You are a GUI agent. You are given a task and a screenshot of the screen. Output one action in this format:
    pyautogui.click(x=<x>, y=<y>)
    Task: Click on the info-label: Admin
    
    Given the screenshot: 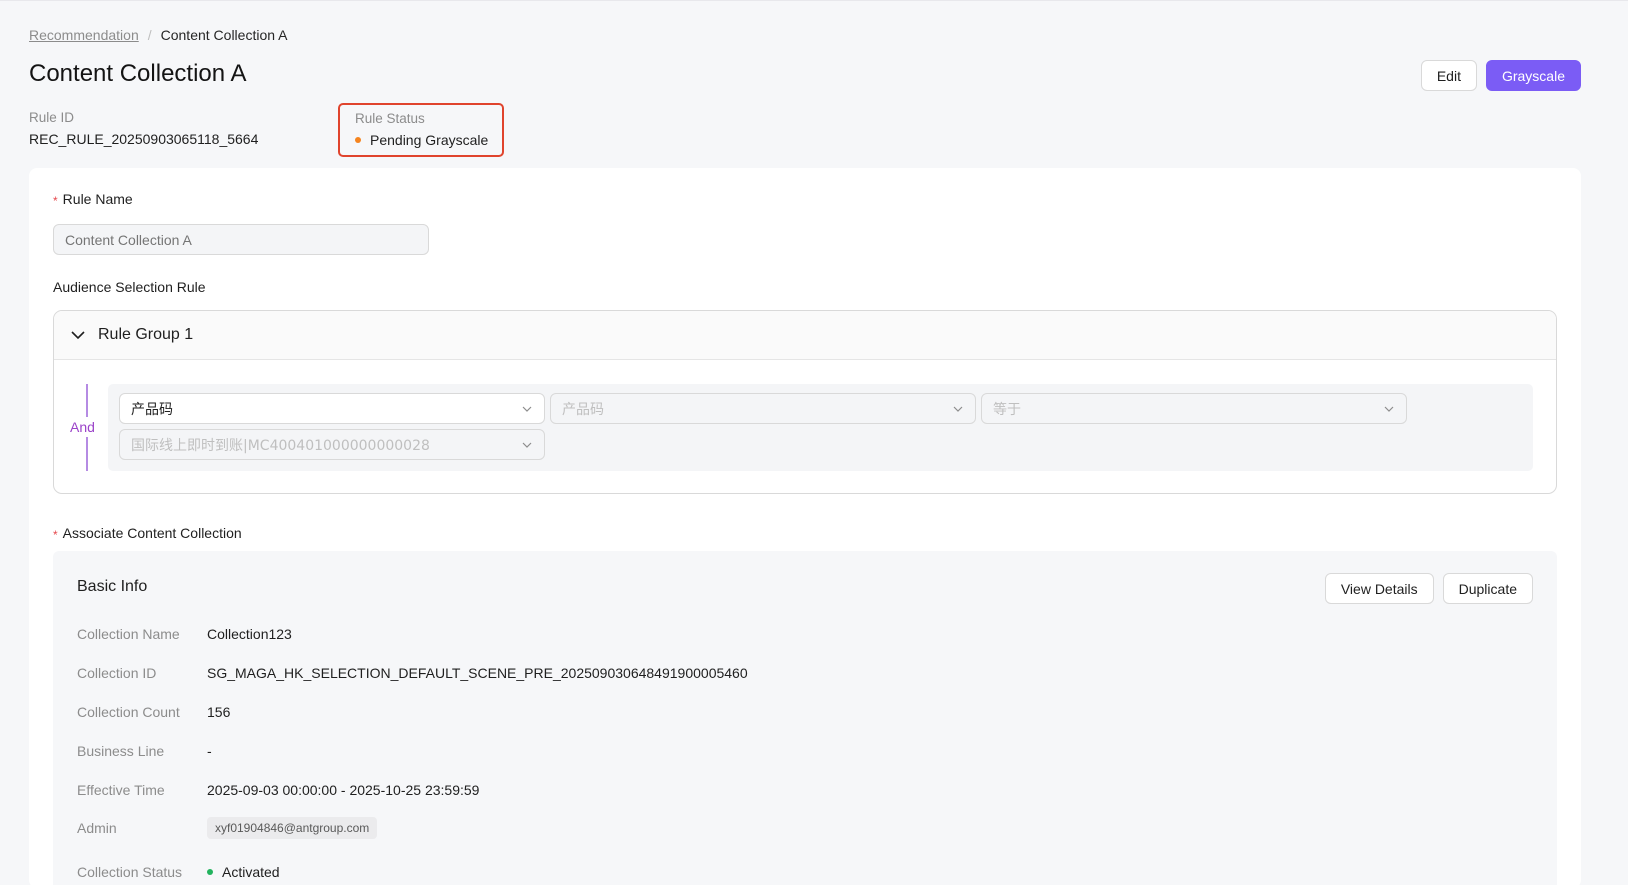 What is the action you would take?
    pyautogui.click(x=97, y=828)
    